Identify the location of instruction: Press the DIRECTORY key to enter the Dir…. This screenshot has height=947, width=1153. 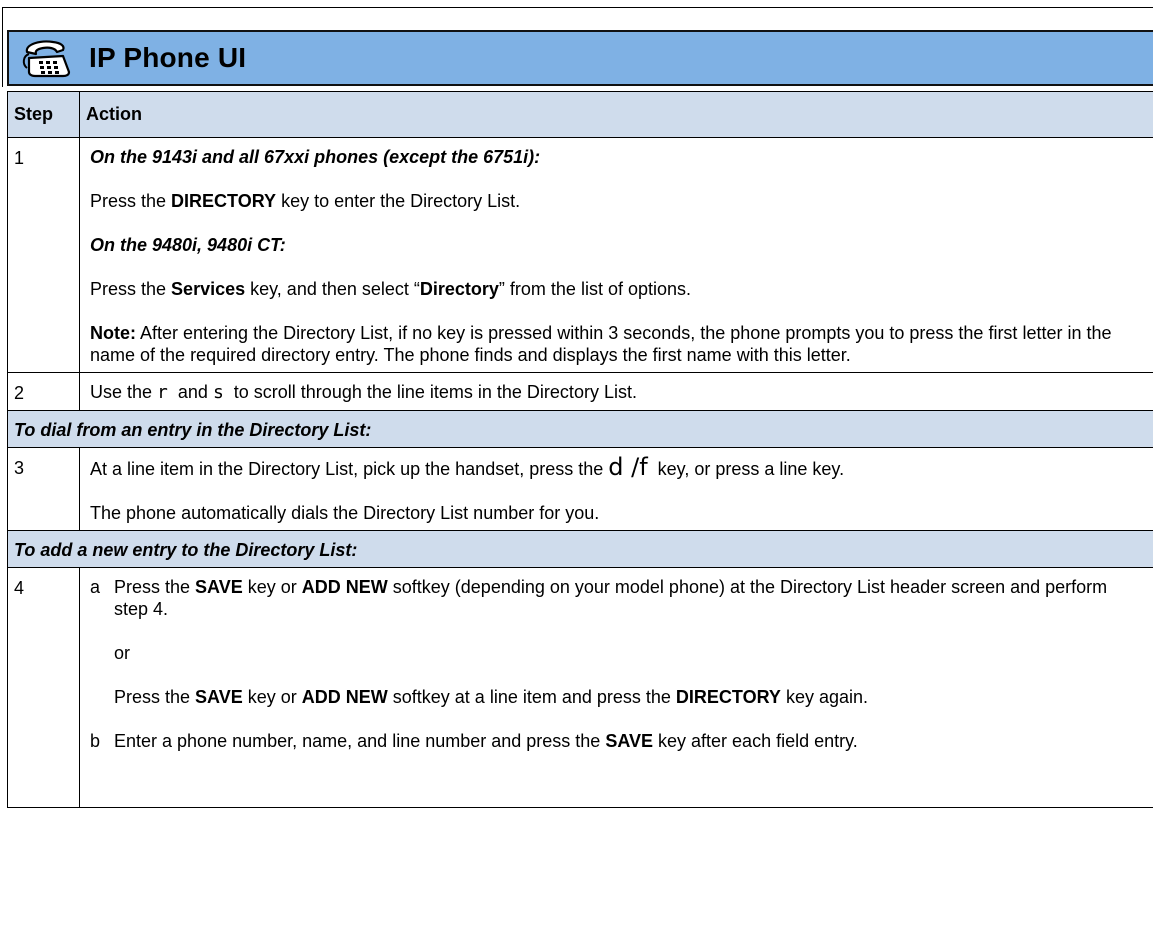
(305, 201).